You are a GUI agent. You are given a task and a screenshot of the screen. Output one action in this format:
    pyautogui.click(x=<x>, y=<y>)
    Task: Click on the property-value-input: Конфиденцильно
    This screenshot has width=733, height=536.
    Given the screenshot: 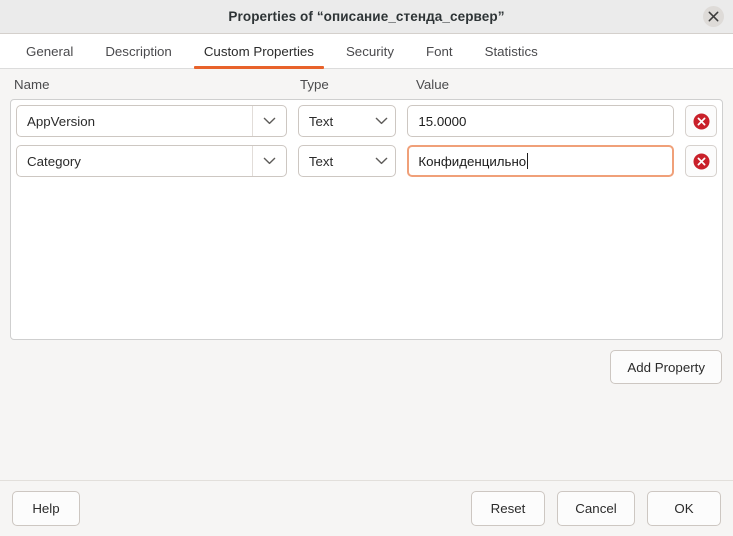 What is the action you would take?
    pyautogui.click(x=541, y=161)
    